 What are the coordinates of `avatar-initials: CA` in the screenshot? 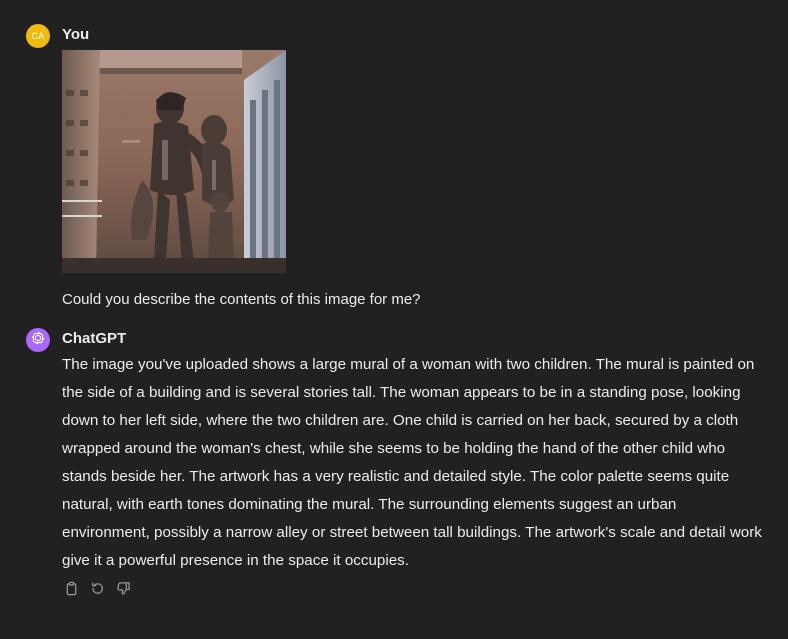 It's located at (38, 36).